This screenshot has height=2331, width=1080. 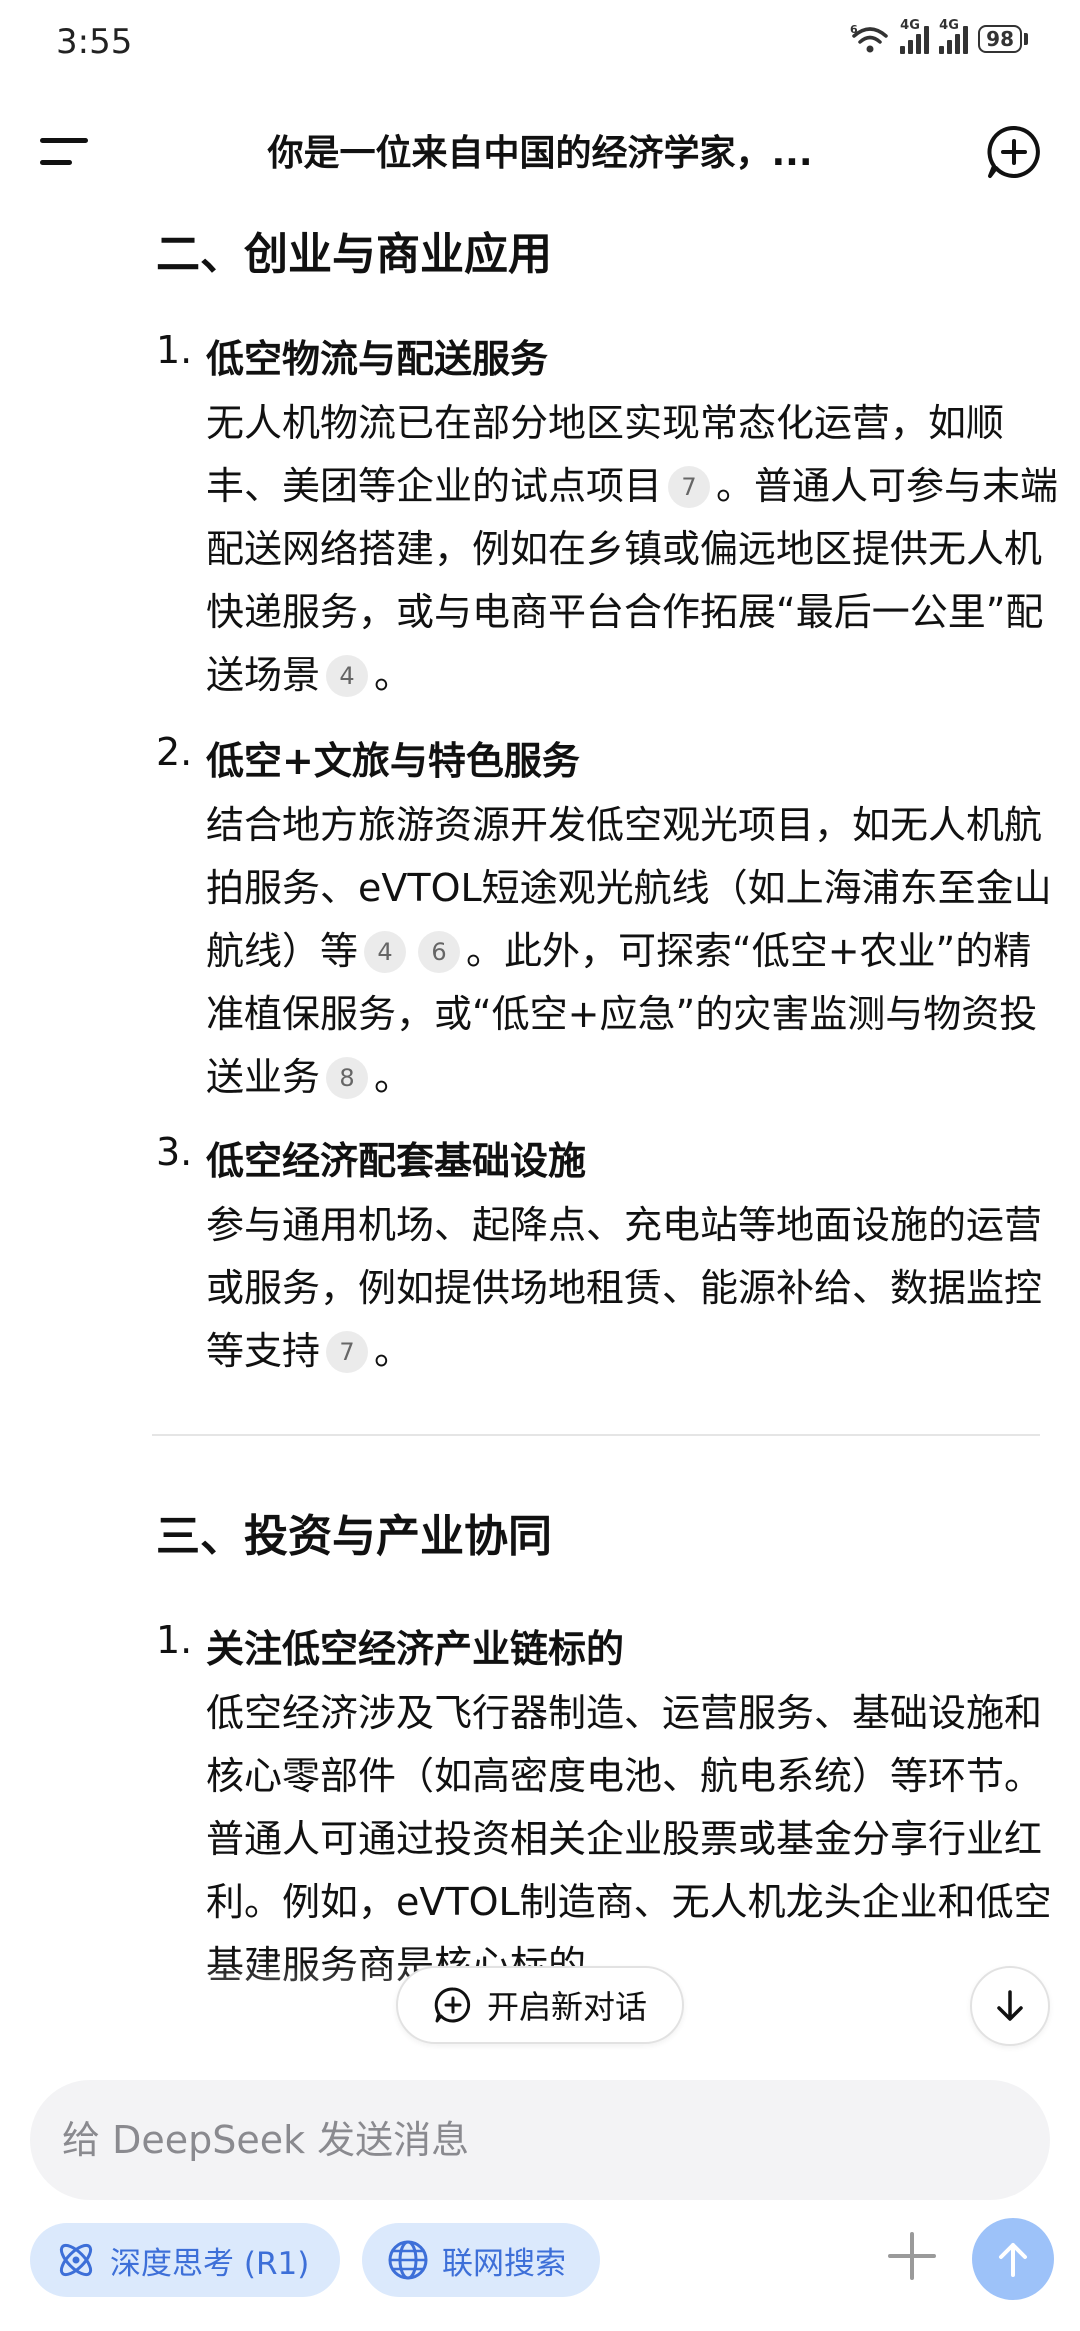 What do you see at coordinates (174, 1152) in the screenshot?
I see `list-number: 3.` at bounding box center [174, 1152].